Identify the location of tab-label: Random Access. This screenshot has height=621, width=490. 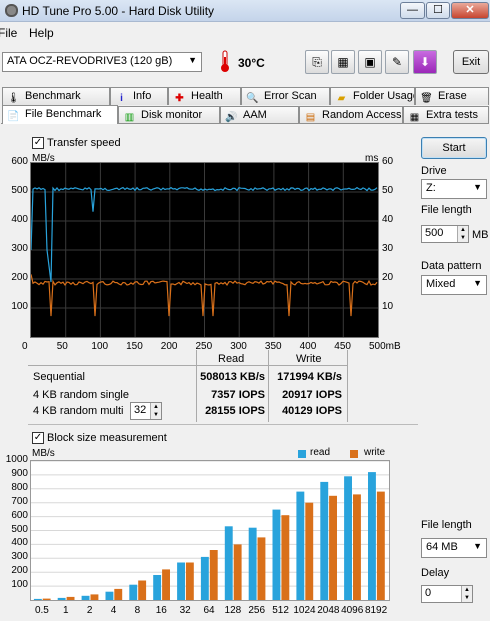
(362, 115).